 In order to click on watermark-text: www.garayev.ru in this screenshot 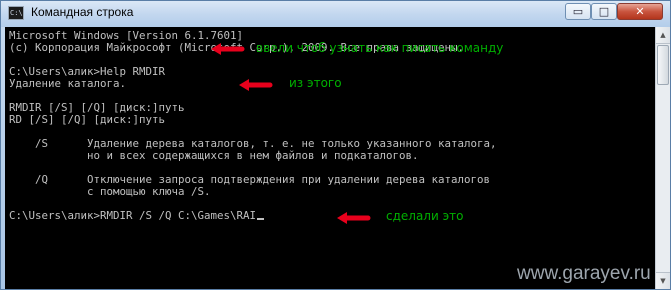, I will do `click(584, 273)`.